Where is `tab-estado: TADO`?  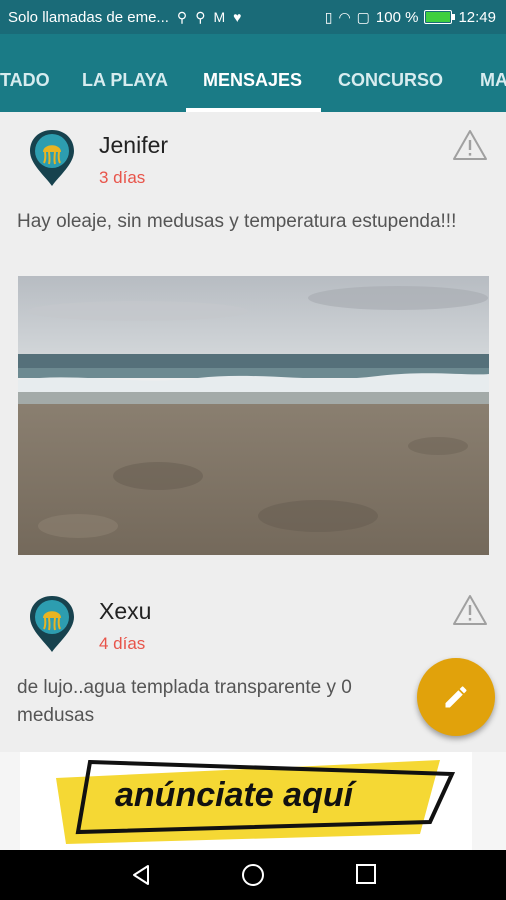 tab-estado: TADO is located at coordinates (25, 80).